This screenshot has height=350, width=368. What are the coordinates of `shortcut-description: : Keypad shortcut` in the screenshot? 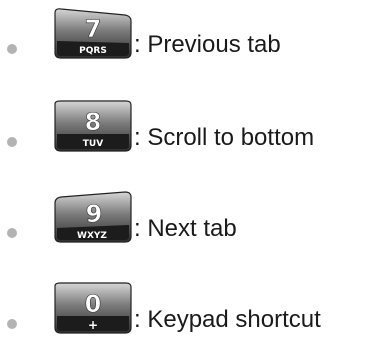 It's located at (227, 319).